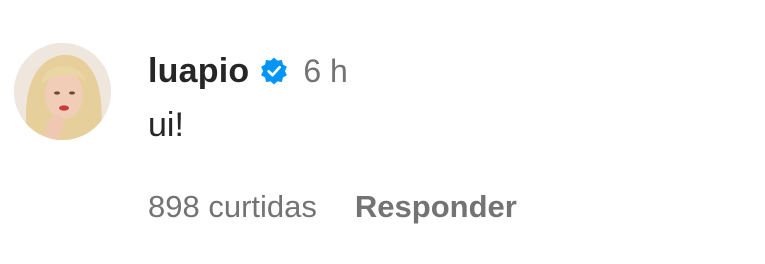 The height and width of the screenshot is (264, 765). I want to click on likes-count: 898 curtidas, so click(232, 207).